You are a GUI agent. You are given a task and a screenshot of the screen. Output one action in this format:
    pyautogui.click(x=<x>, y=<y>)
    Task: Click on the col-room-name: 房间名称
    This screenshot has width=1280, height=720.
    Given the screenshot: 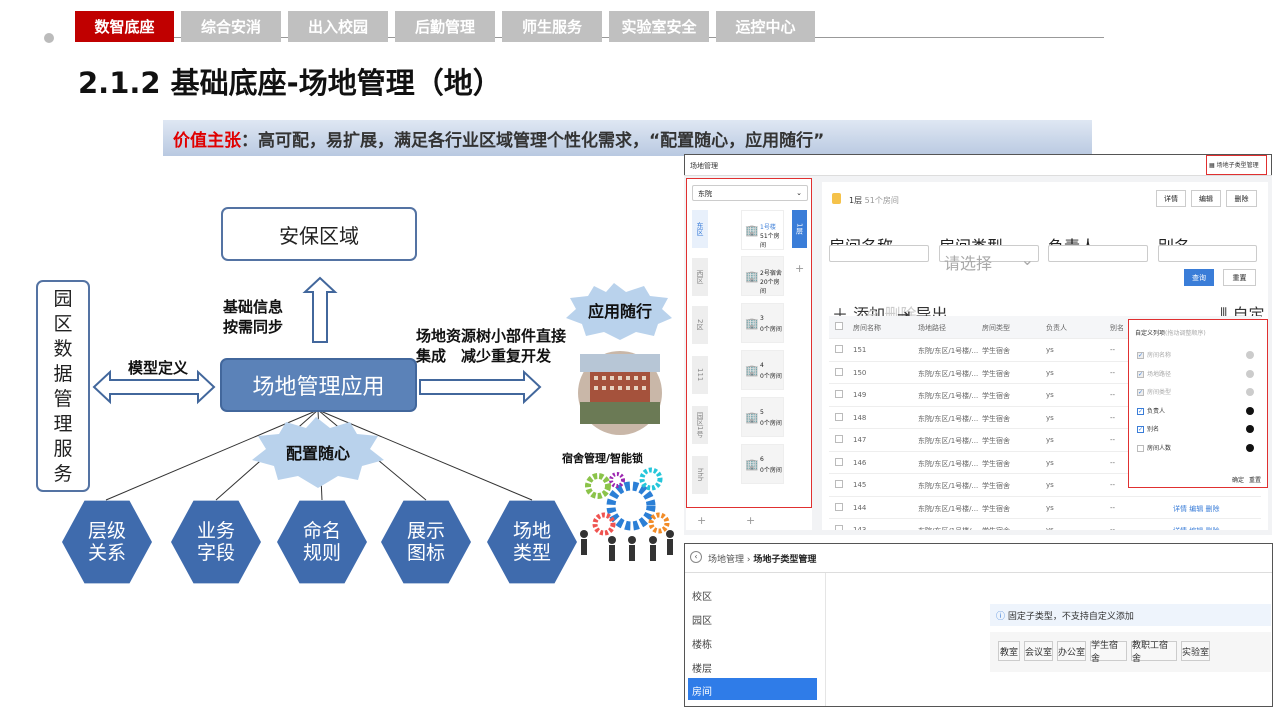 What is the action you would take?
    pyautogui.click(x=867, y=328)
    